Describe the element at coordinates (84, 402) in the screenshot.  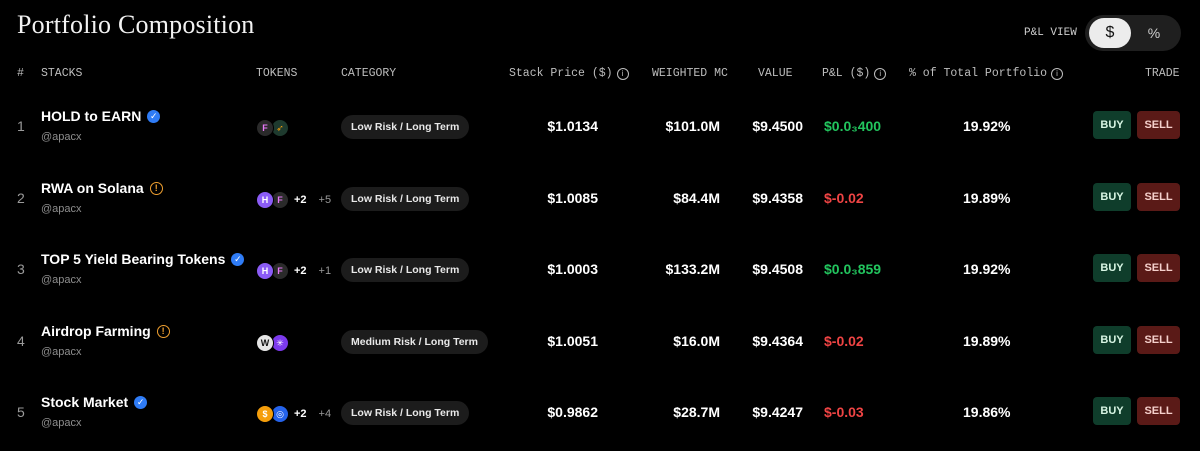
I see `stack-name: Stock Market` at that location.